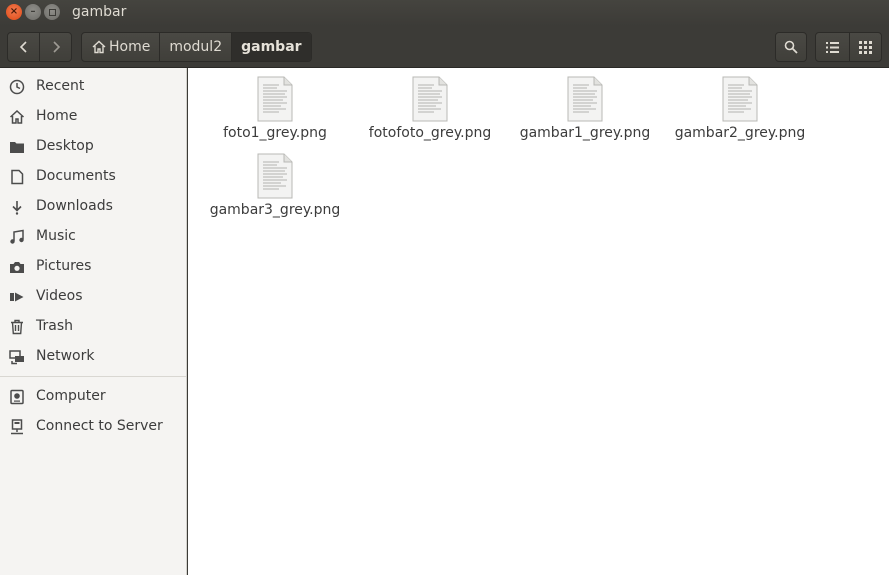  Describe the element at coordinates (17, 397) in the screenshot. I see `computer-icon` at that location.